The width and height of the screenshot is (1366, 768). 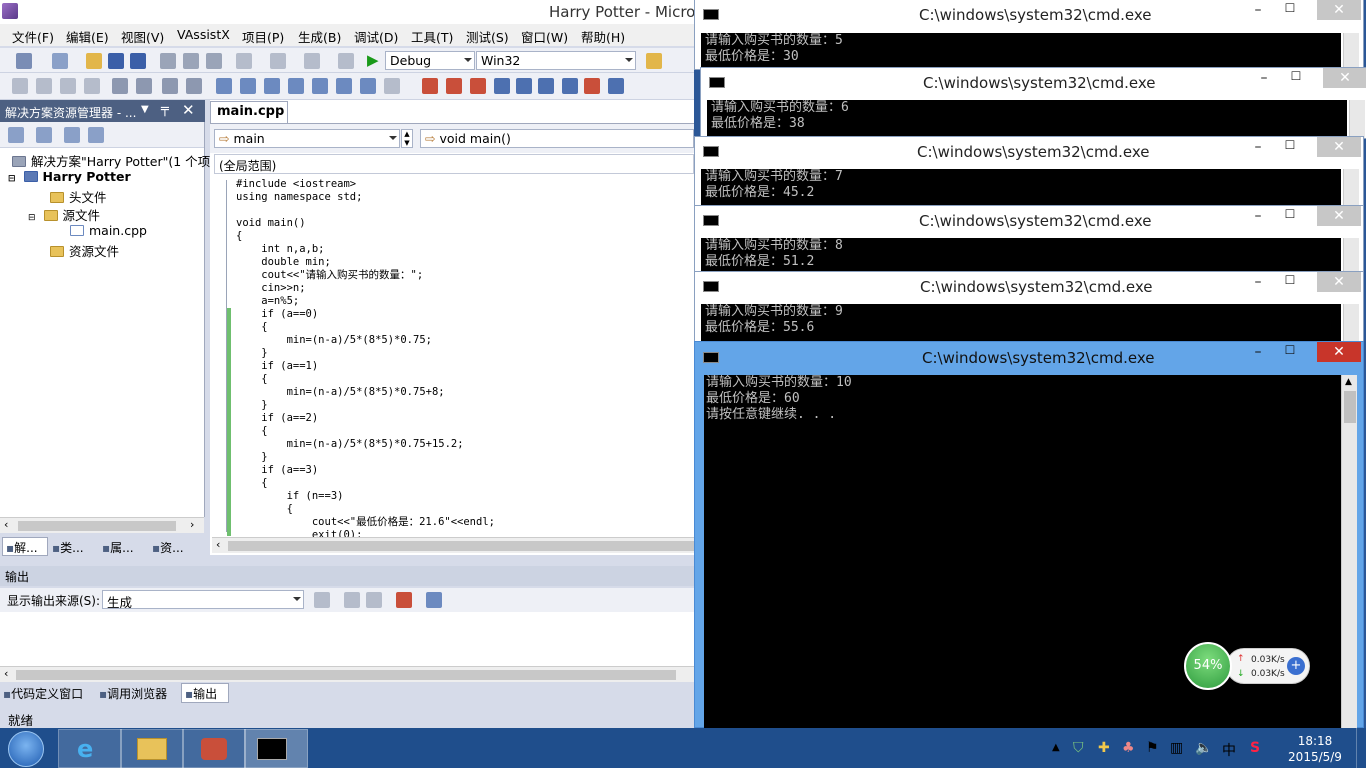 I want to click on app-tray-icon: ♣, so click(x=1128, y=748).